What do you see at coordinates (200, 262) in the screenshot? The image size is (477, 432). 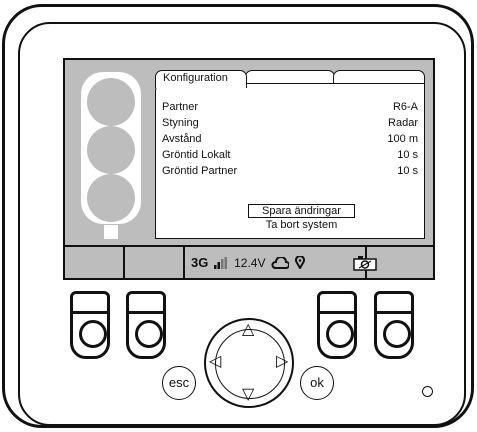 I see `network-type: 3G` at bounding box center [200, 262].